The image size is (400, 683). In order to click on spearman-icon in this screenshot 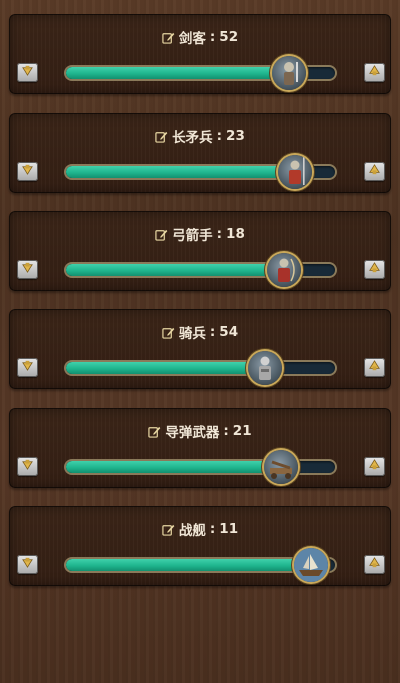, I will do `click(294, 172)`.